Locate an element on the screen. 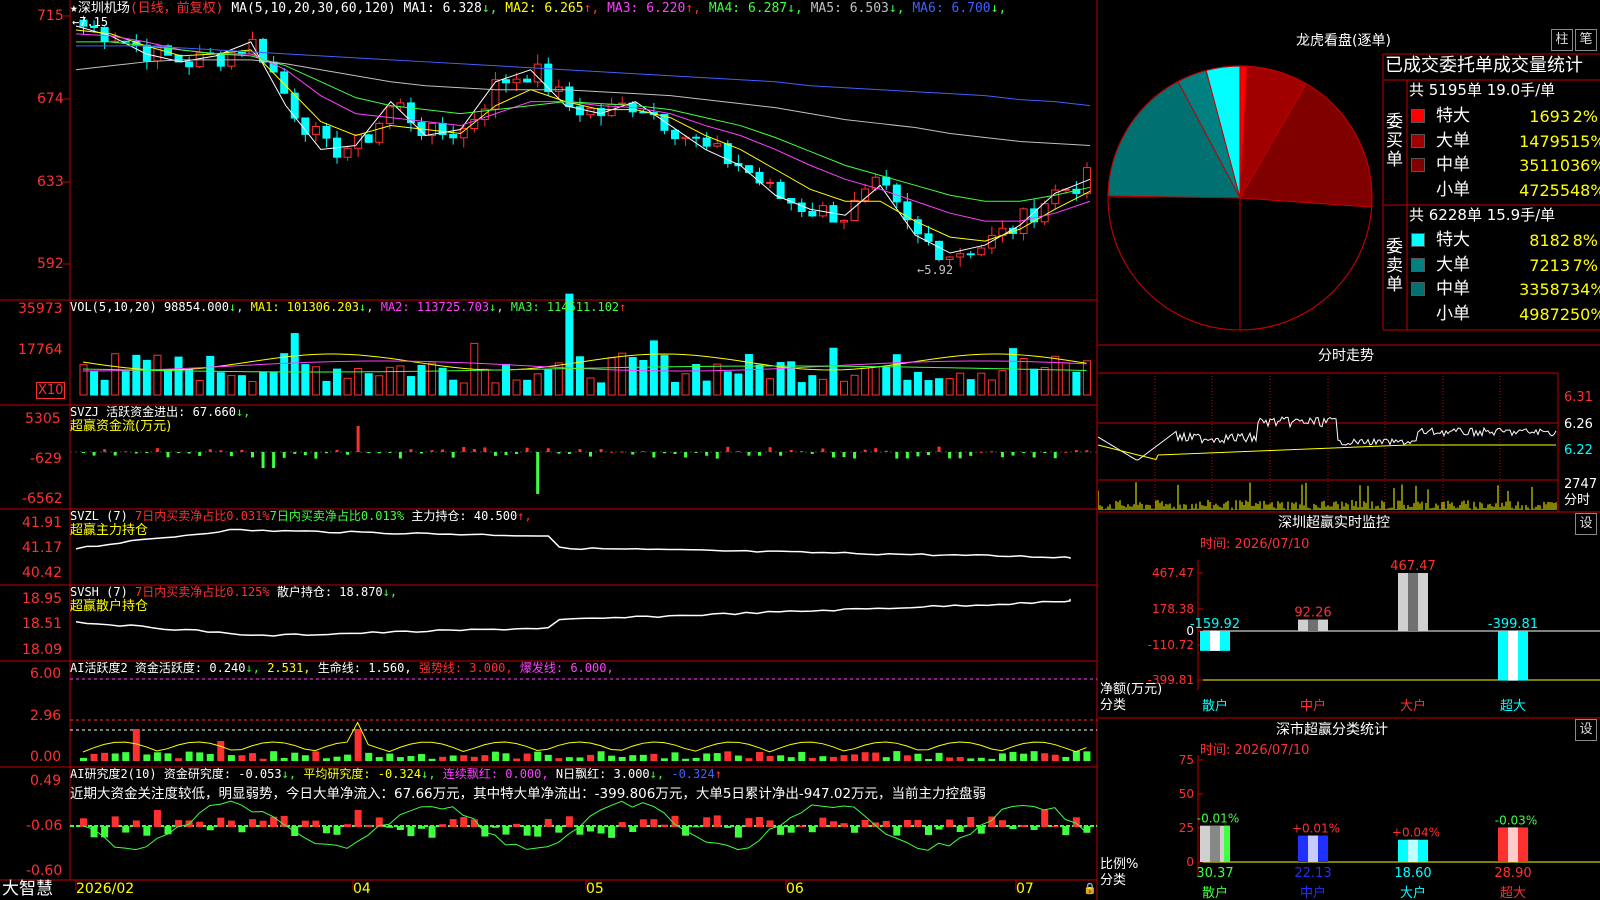 This screenshot has height=900, width=1600. monitor-settings-button: 设 is located at coordinates (1586, 524).